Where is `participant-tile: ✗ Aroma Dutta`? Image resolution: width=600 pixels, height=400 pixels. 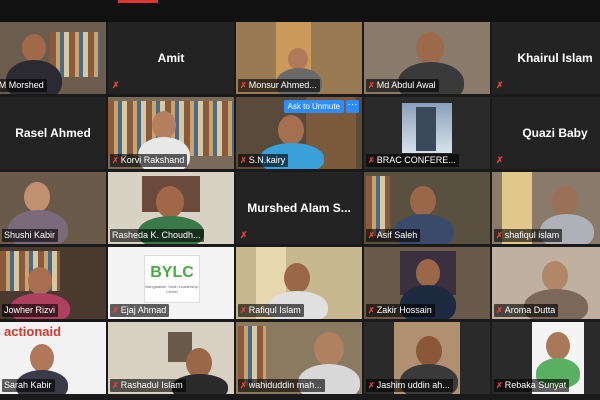 participant-tile: ✗ Aroma Dutta is located at coordinates (546, 283).